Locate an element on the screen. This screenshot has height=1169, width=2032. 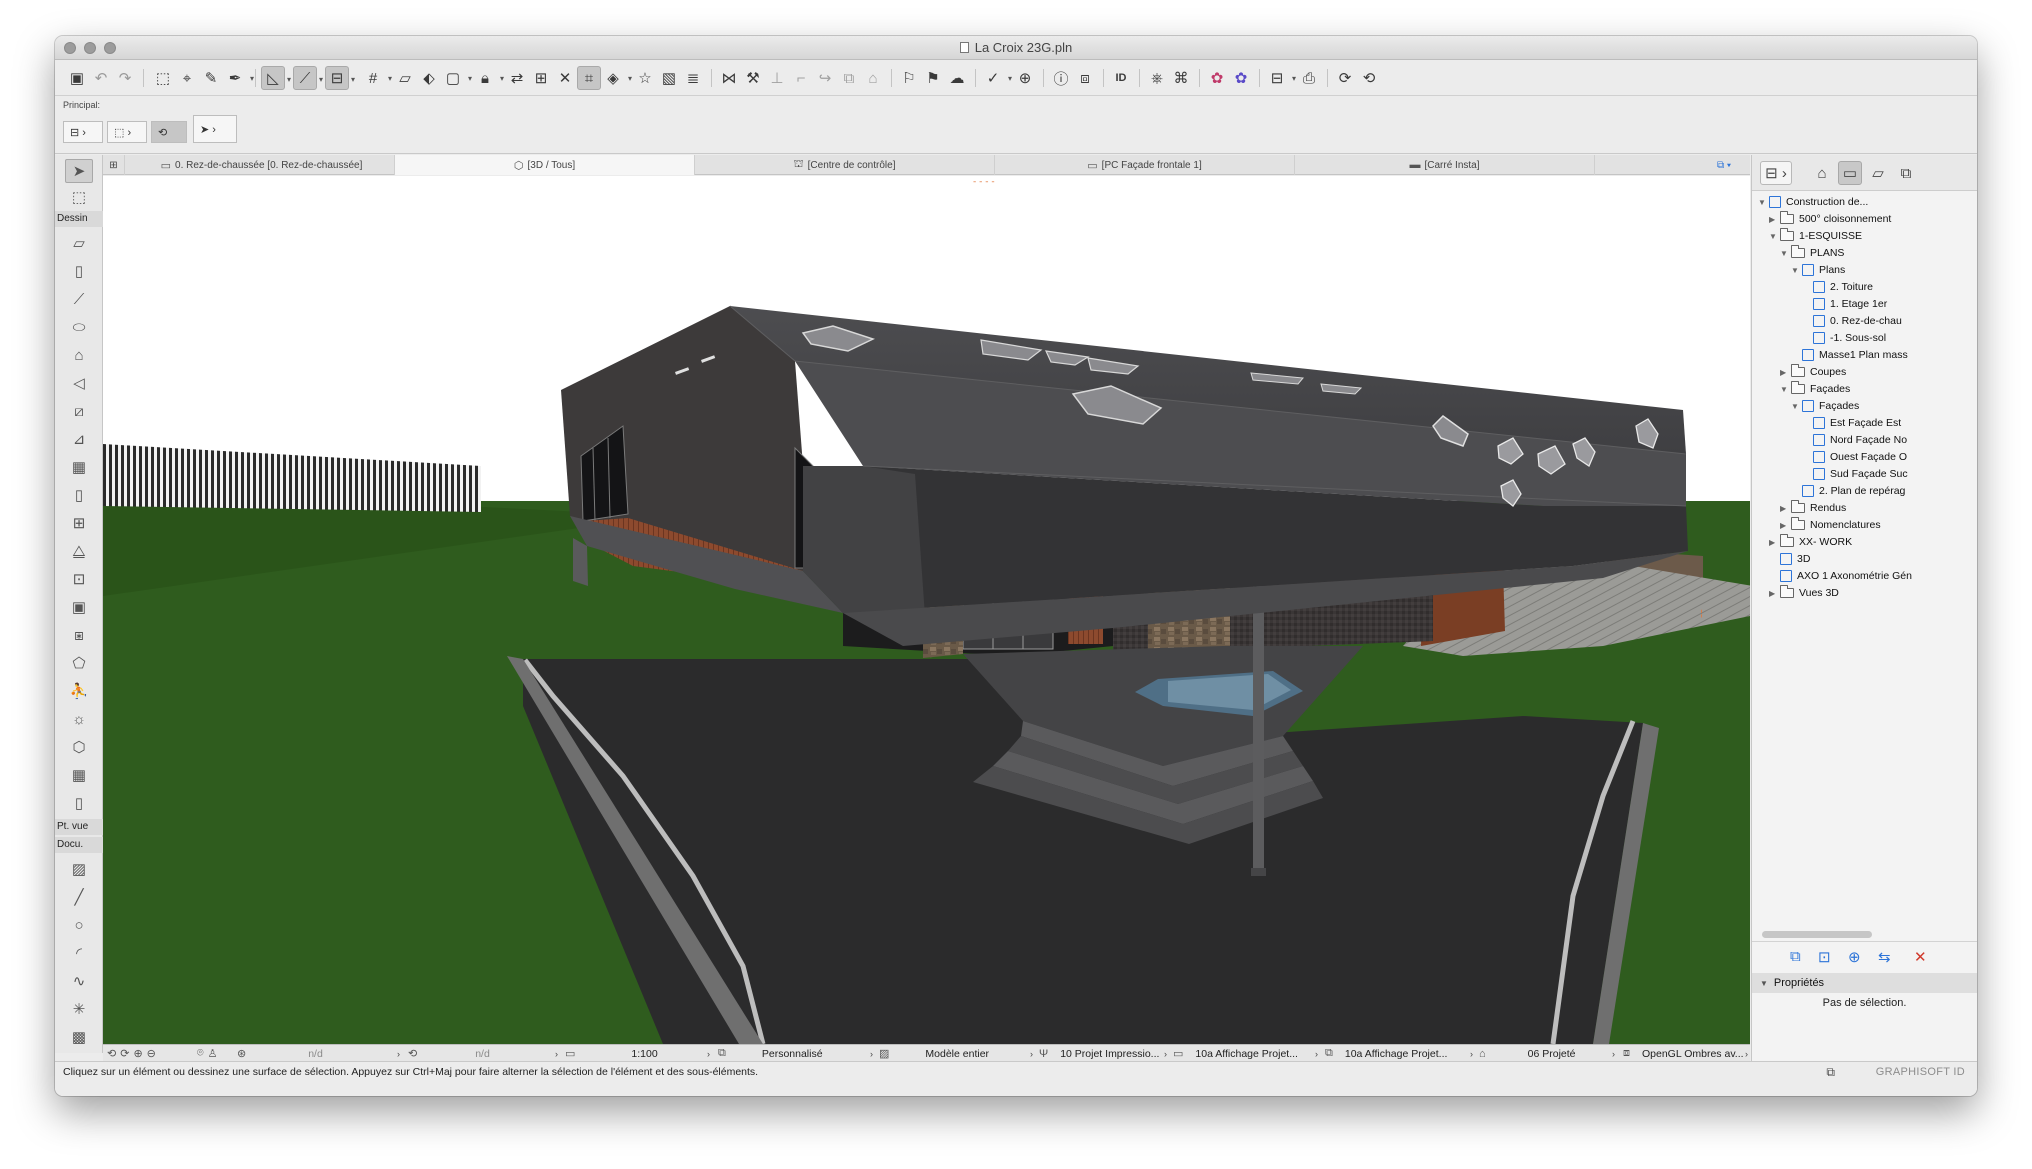
graphic-override-field: ⧉ 10a Affichage Projet... › is located at coordinates (1399, 1053).